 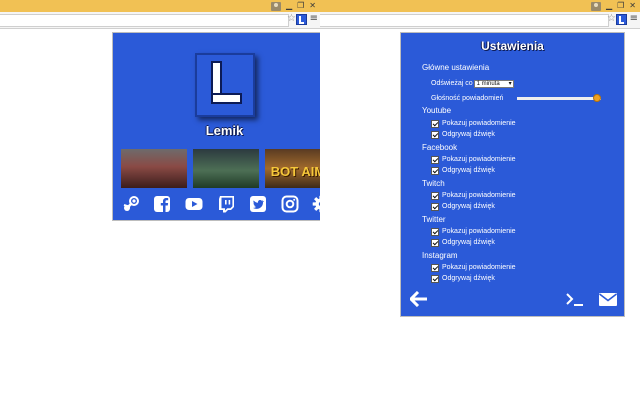 I want to click on channel-name: Lemik, so click(x=224, y=130).